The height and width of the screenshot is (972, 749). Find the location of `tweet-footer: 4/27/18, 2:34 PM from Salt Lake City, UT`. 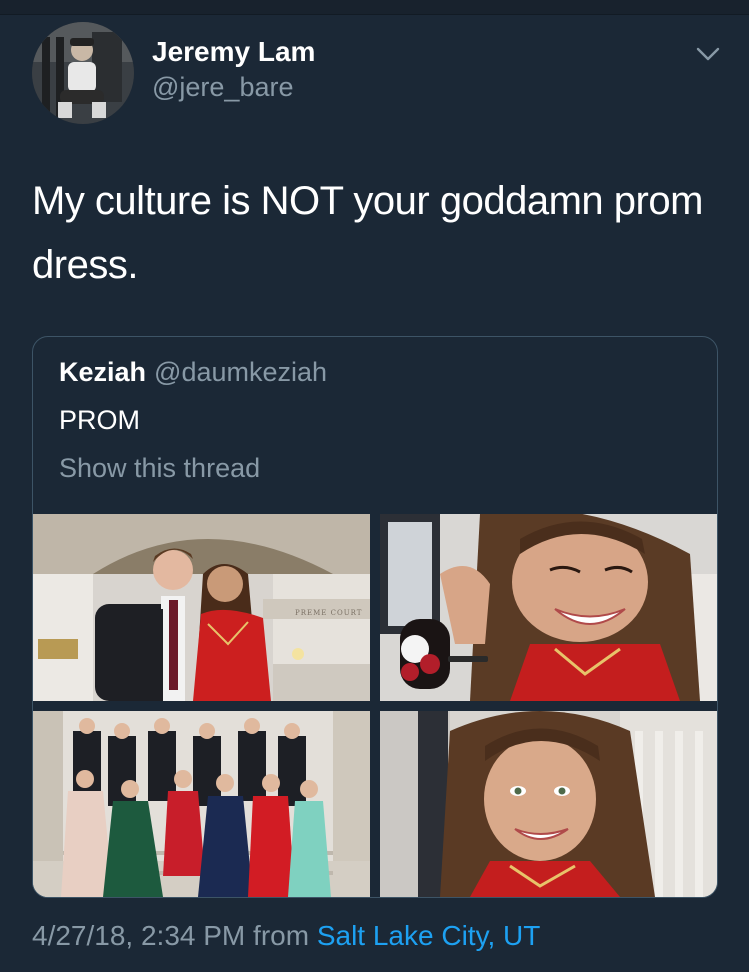

tweet-footer: 4/27/18, 2:34 PM from Salt Lake City, UT is located at coordinates (286, 936).